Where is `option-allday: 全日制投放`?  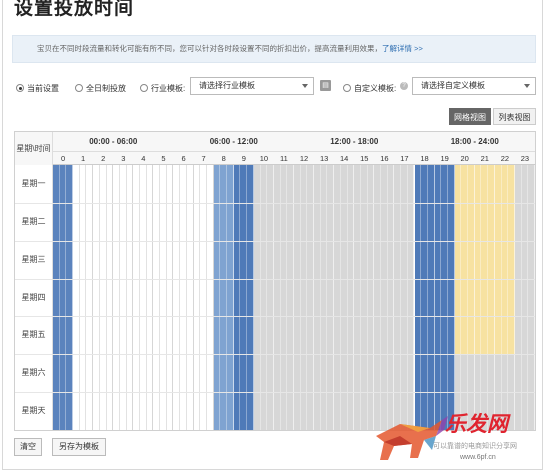 option-allday: 全日制投放 is located at coordinates (100, 88).